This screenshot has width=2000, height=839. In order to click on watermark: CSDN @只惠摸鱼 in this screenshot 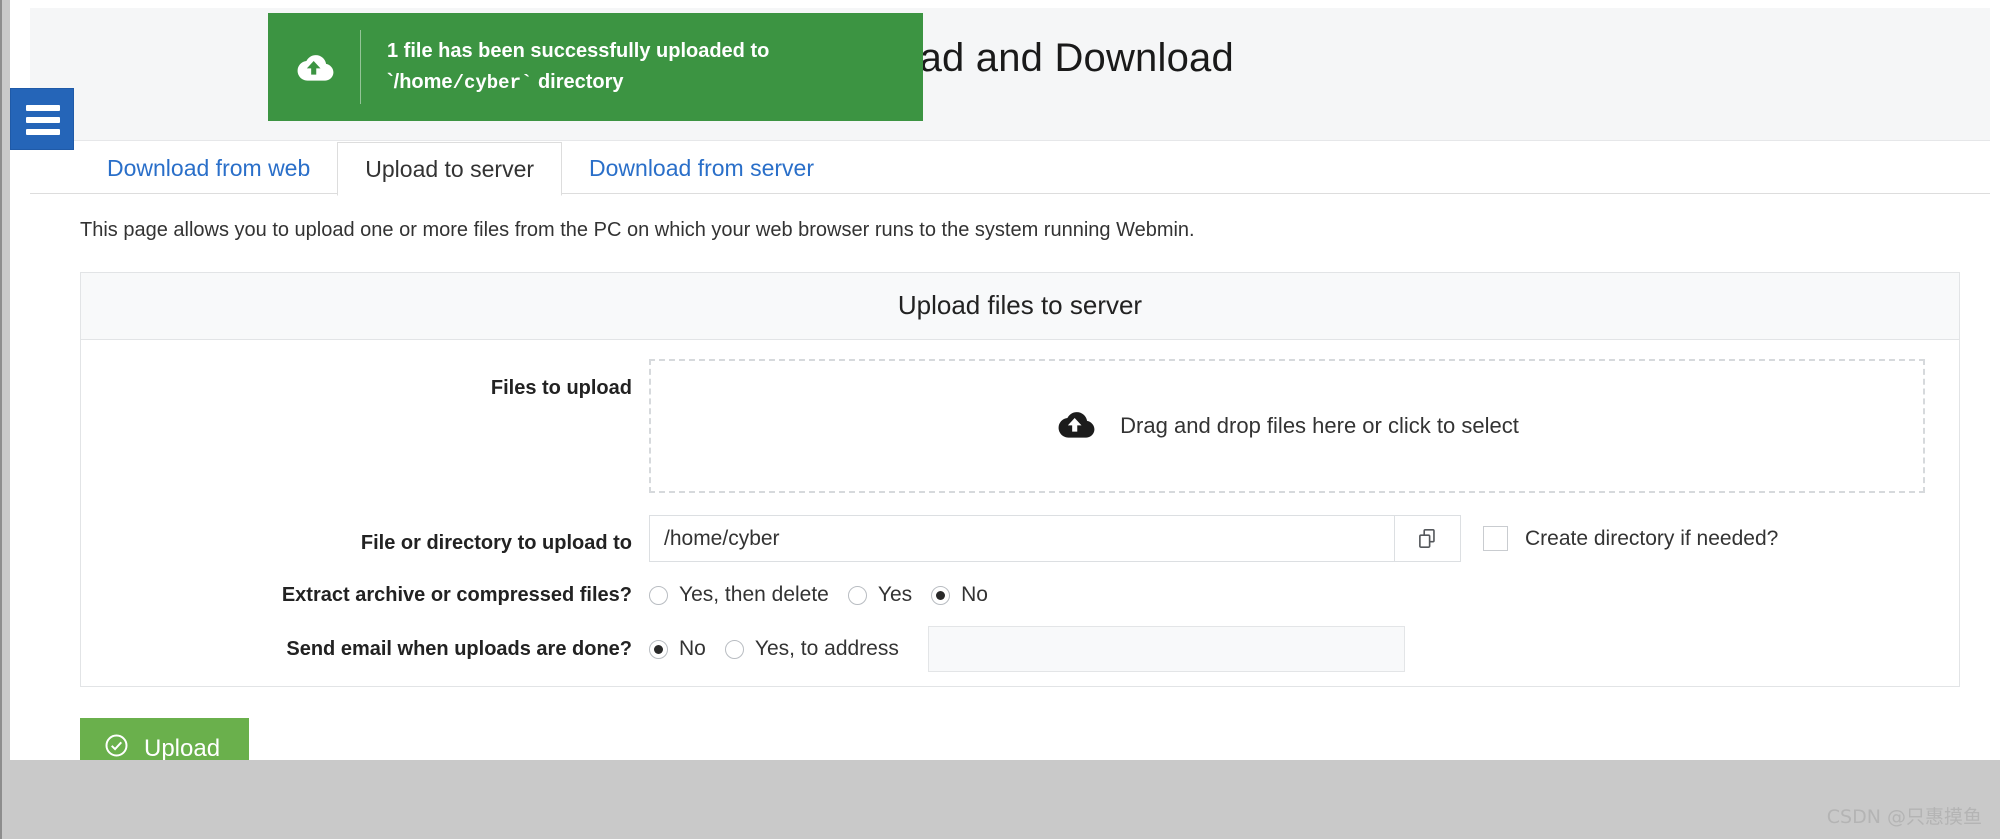, I will do `click(1904, 817)`.